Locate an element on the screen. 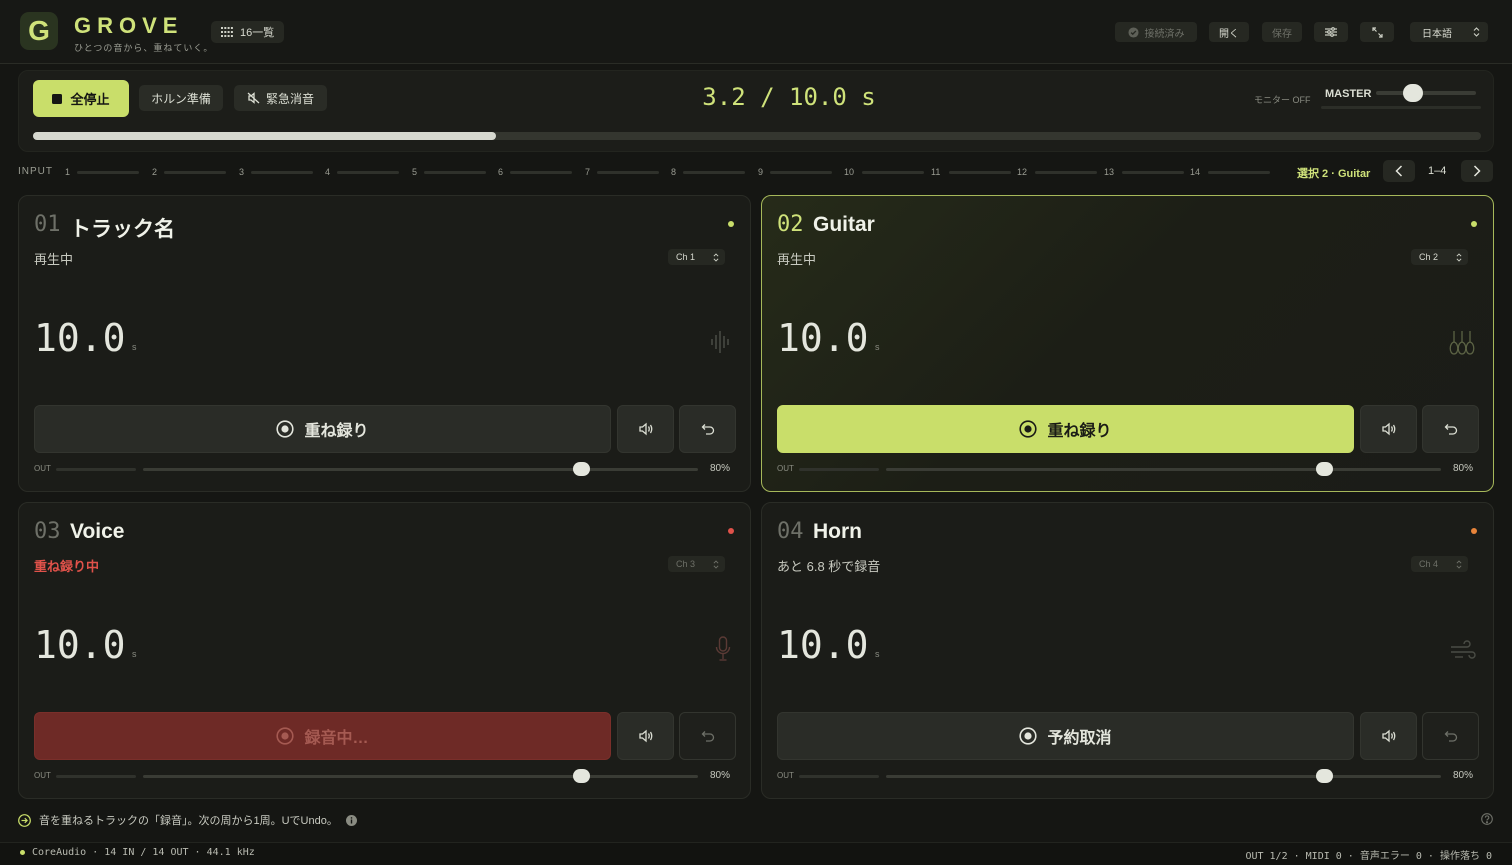 The width and height of the screenshot is (1512, 865). input-channel-number: 2 is located at coordinates (155, 172).